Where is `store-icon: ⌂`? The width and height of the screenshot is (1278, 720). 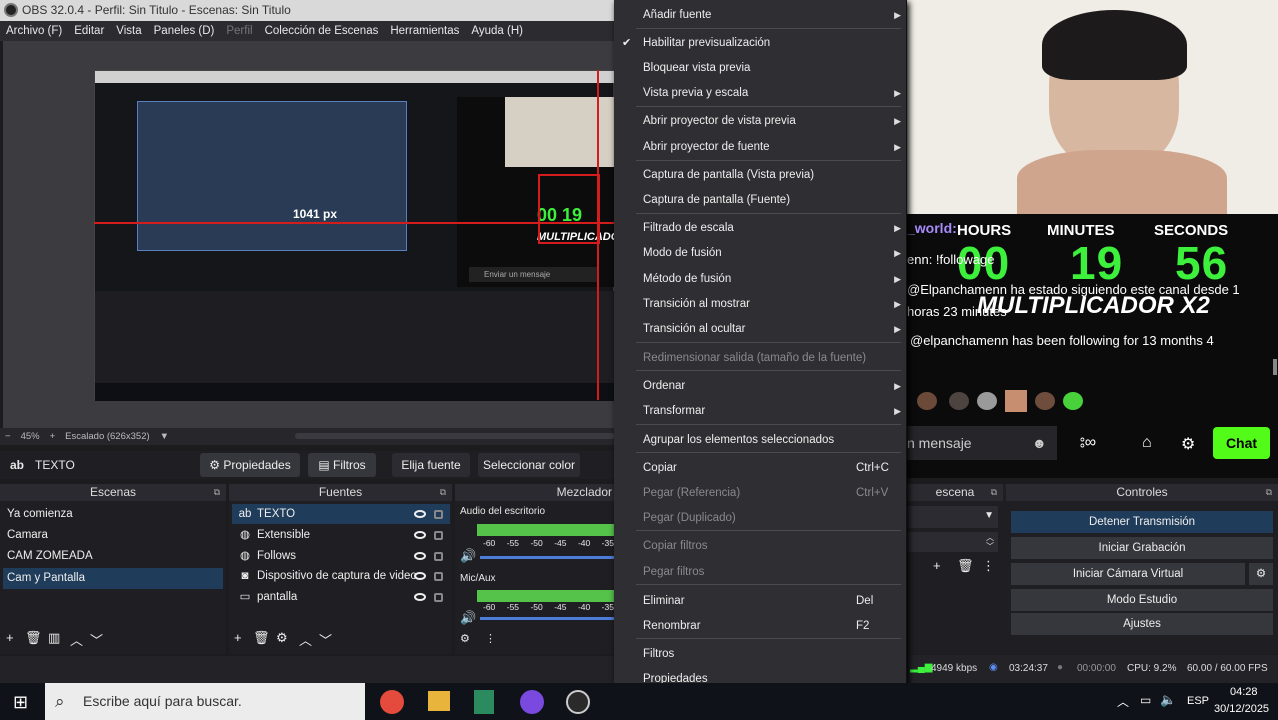
store-icon: ⌂ is located at coordinates (1147, 443).